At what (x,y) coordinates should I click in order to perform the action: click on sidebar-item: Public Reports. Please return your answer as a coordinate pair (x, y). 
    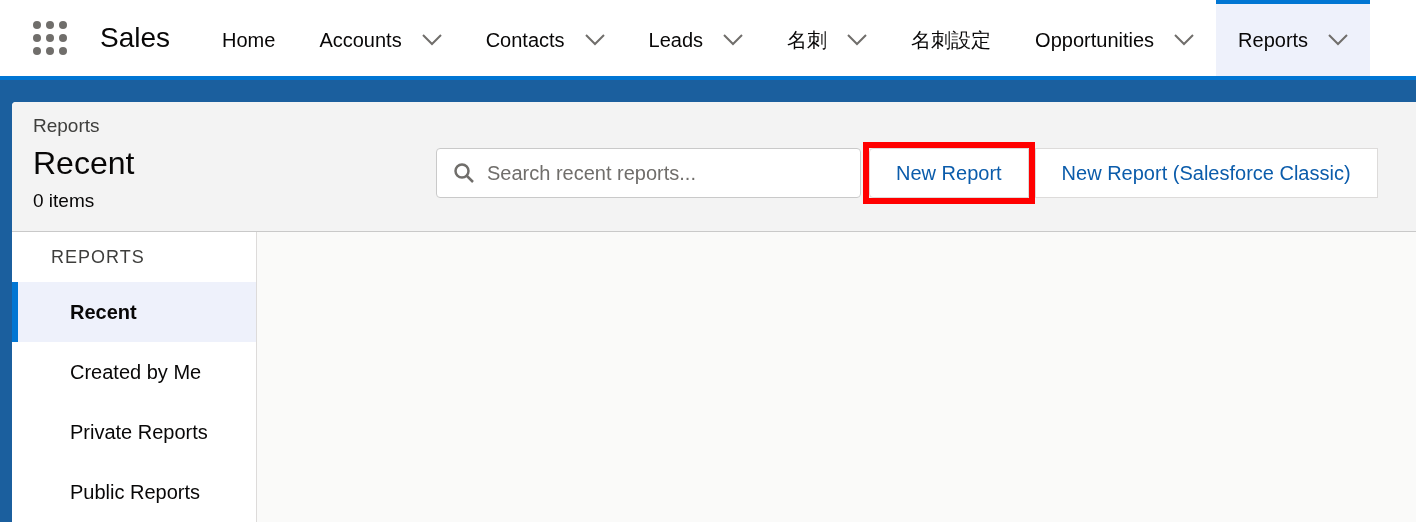
    Looking at the image, I should click on (134, 492).